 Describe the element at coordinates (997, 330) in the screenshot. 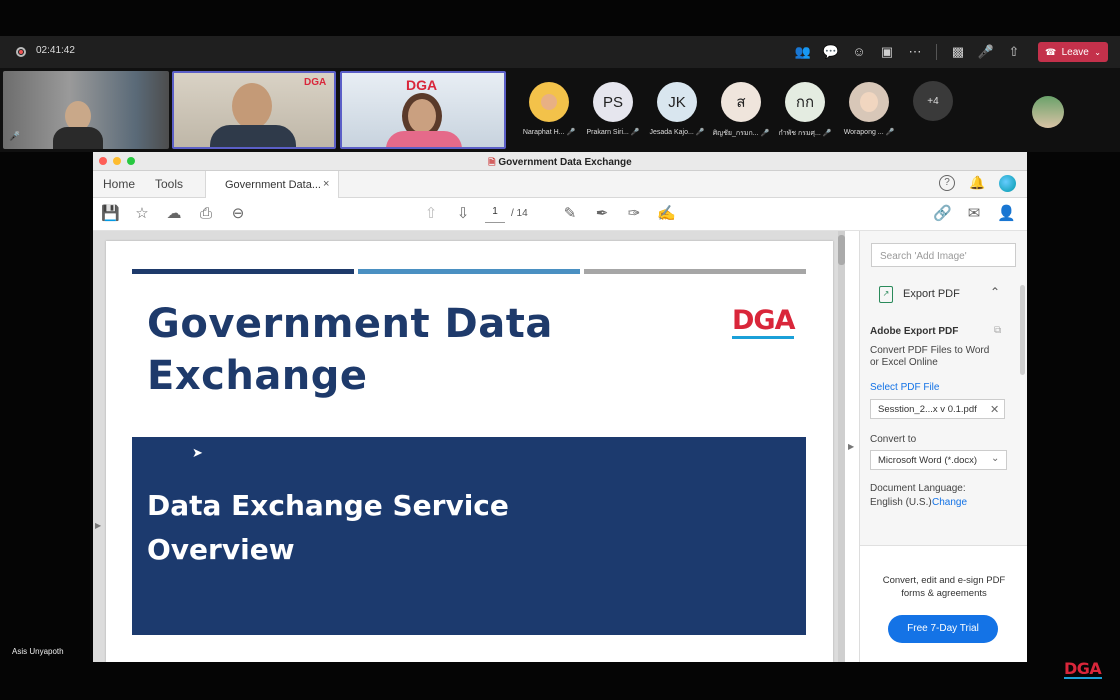

I see `copy-icon: ⧉` at that location.